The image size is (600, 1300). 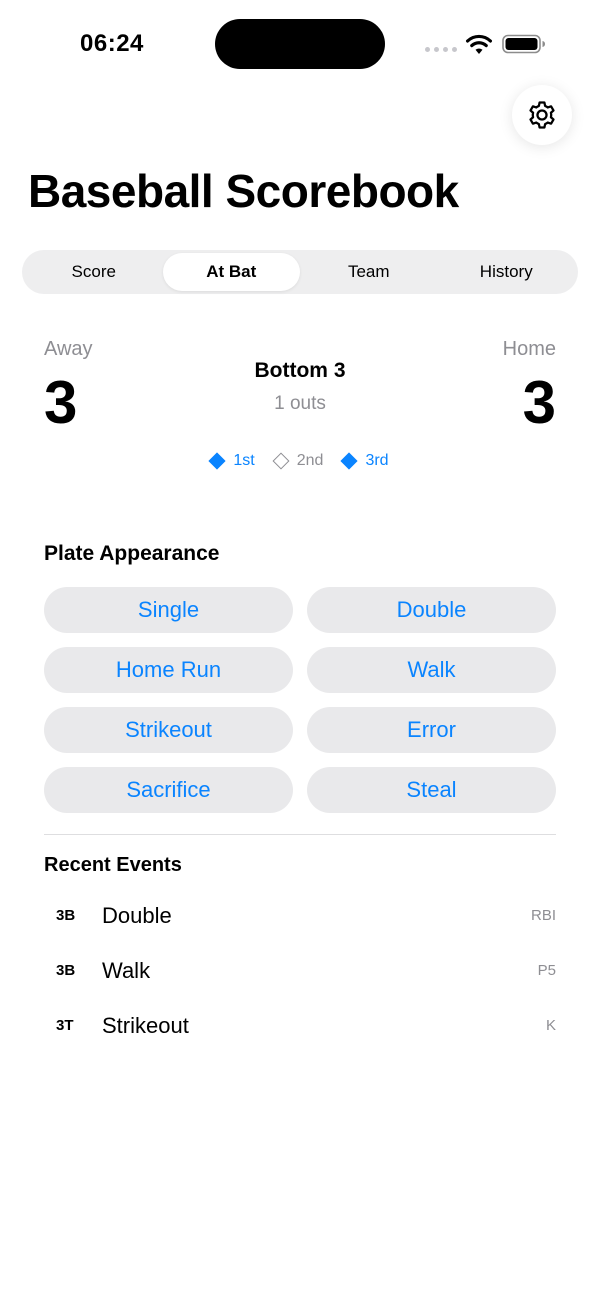 What do you see at coordinates (300, 834) in the screenshot?
I see `section-divider` at bounding box center [300, 834].